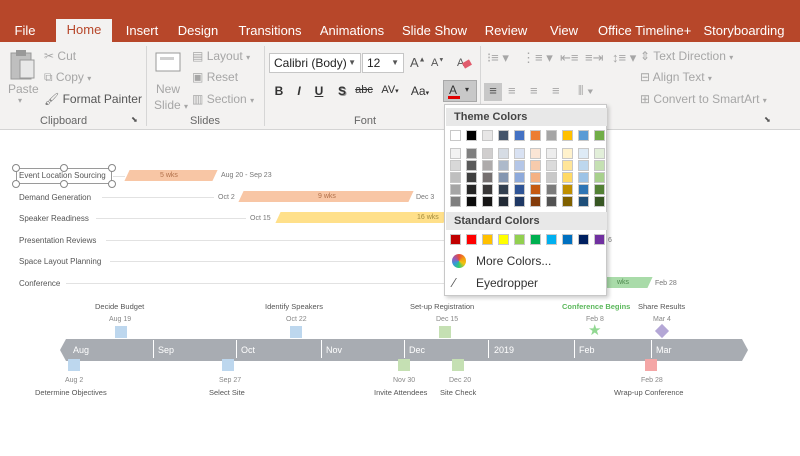  I want to click on strikethrough-button: abc, so click(364, 90).